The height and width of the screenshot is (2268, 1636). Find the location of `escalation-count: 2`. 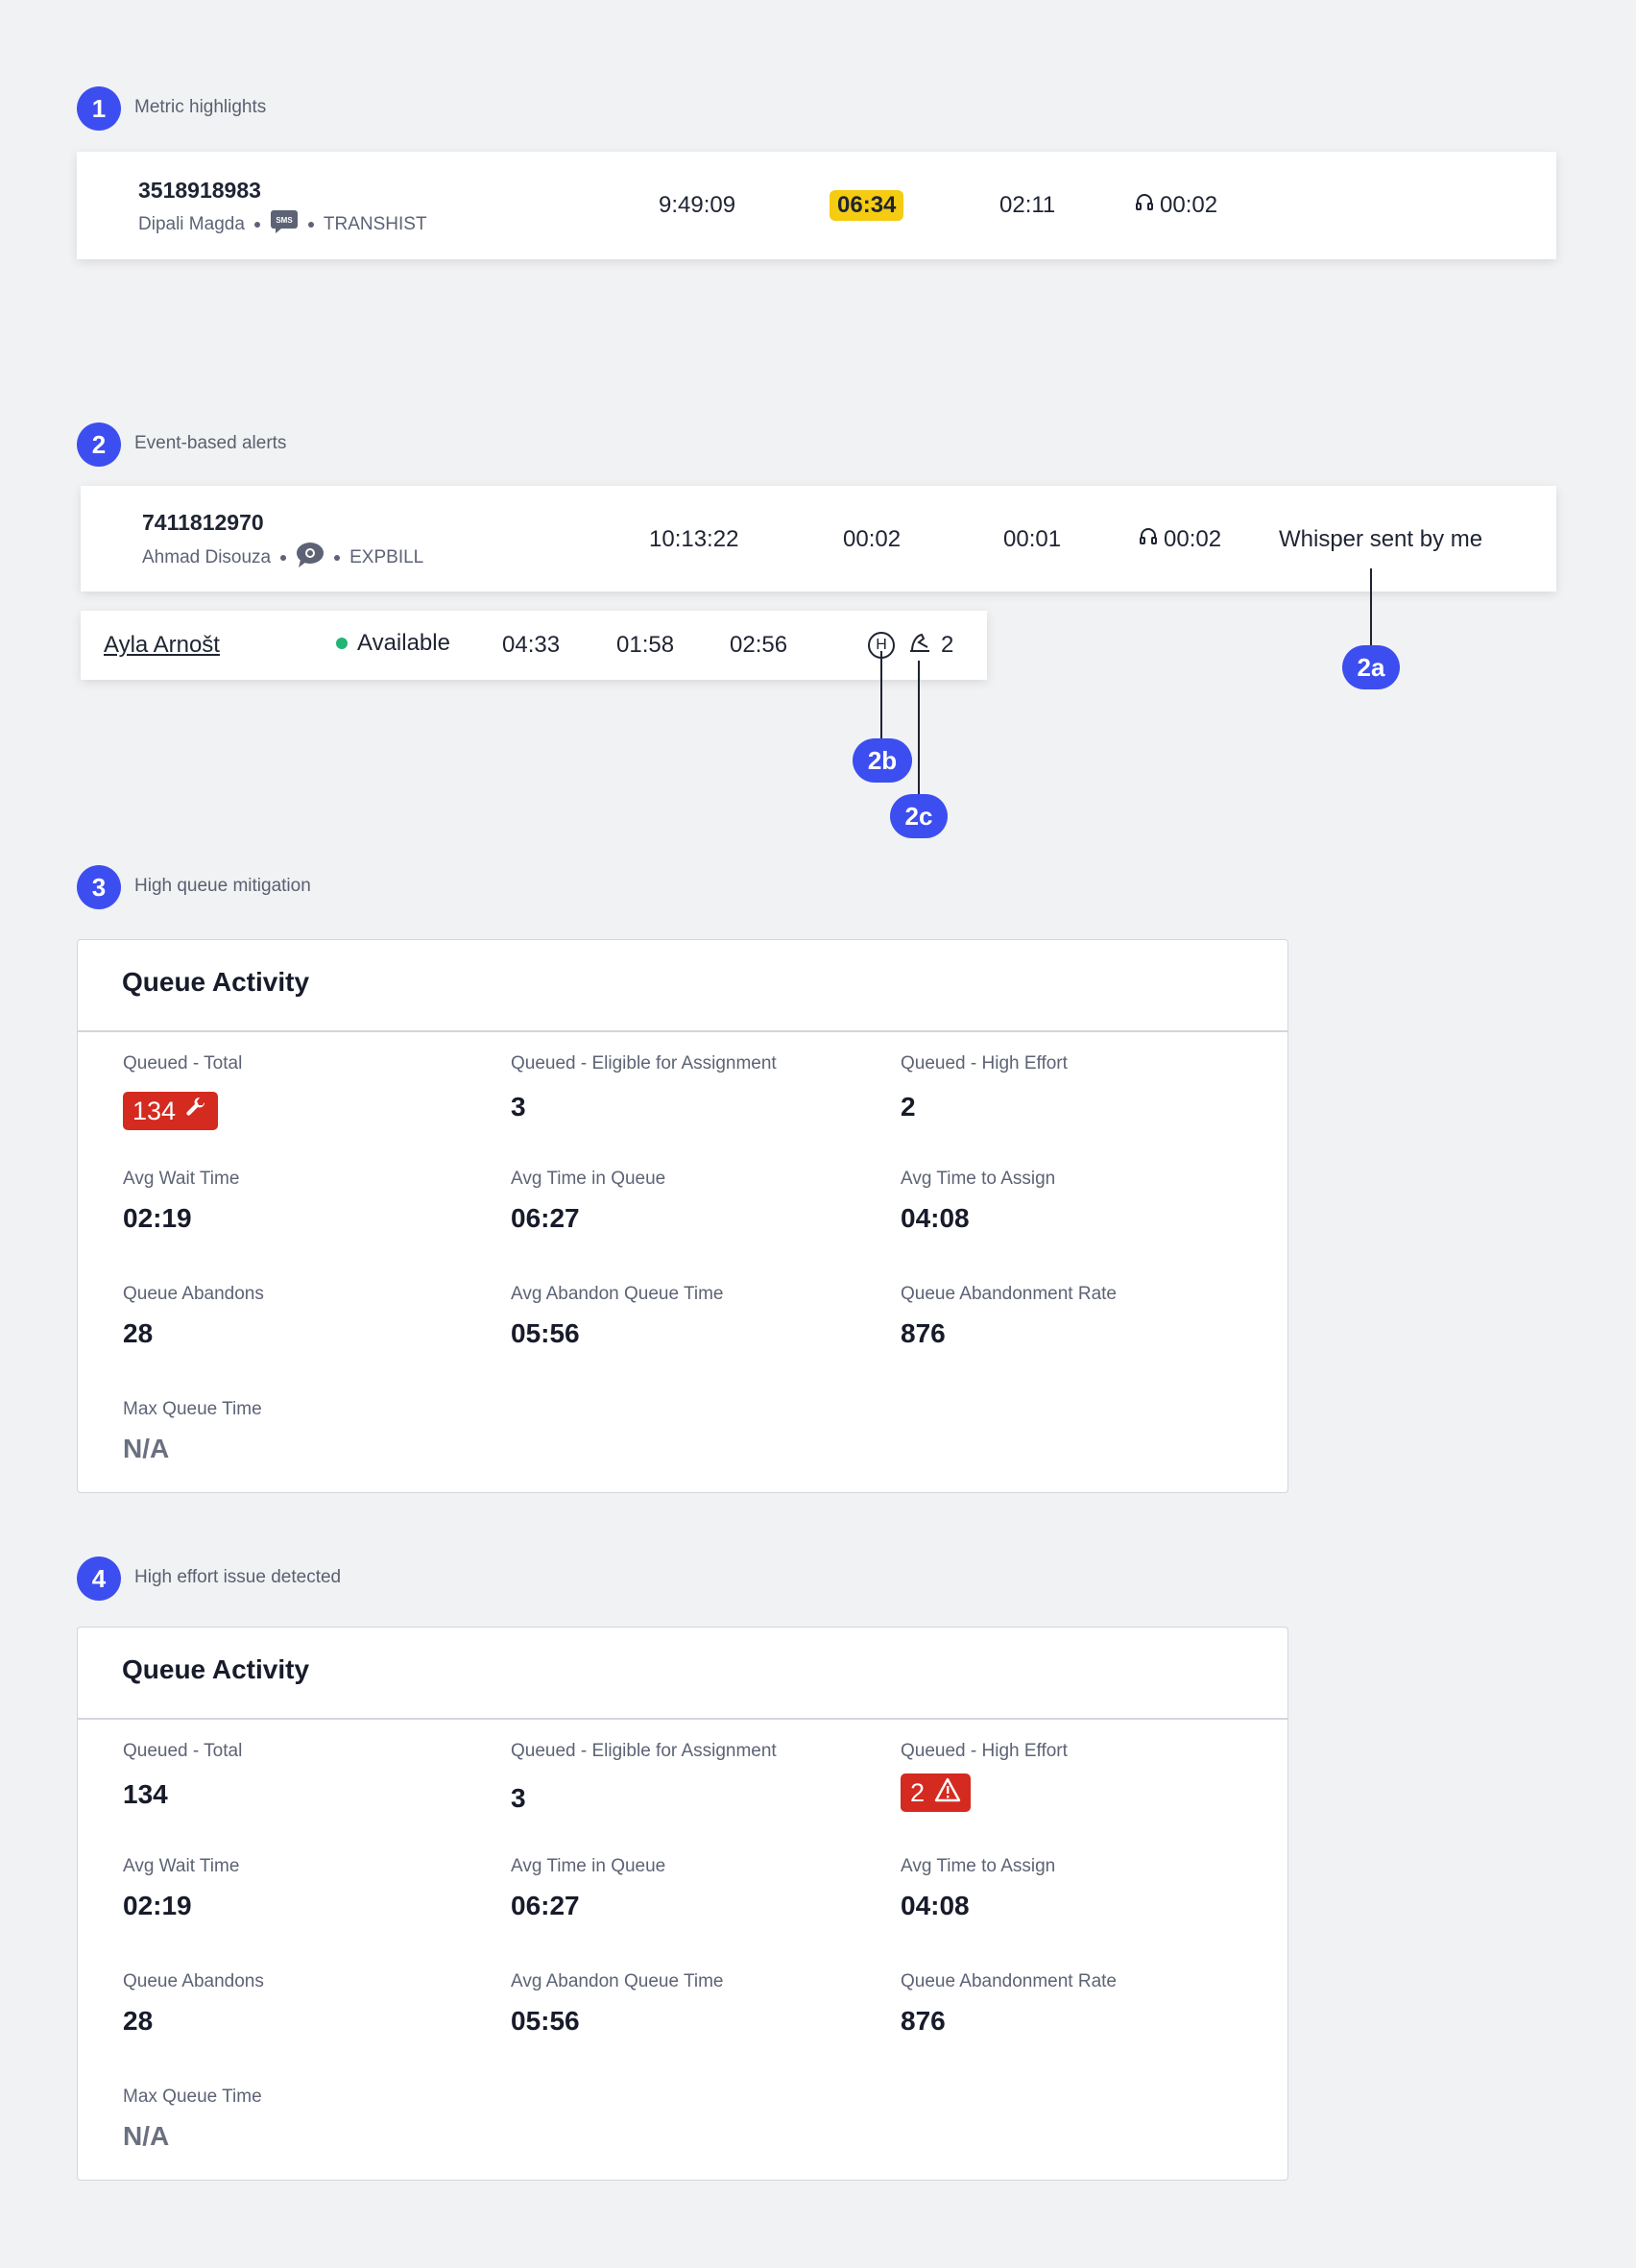

escalation-count: 2 is located at coordinates (947, 645).